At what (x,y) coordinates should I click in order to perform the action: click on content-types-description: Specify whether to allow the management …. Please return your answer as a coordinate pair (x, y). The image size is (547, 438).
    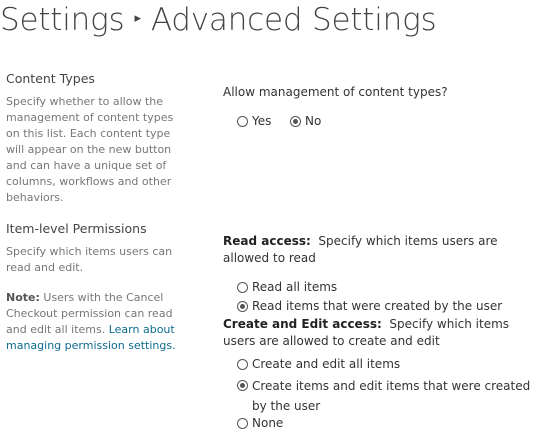
    Looking at the image, I should click on (90, 149).